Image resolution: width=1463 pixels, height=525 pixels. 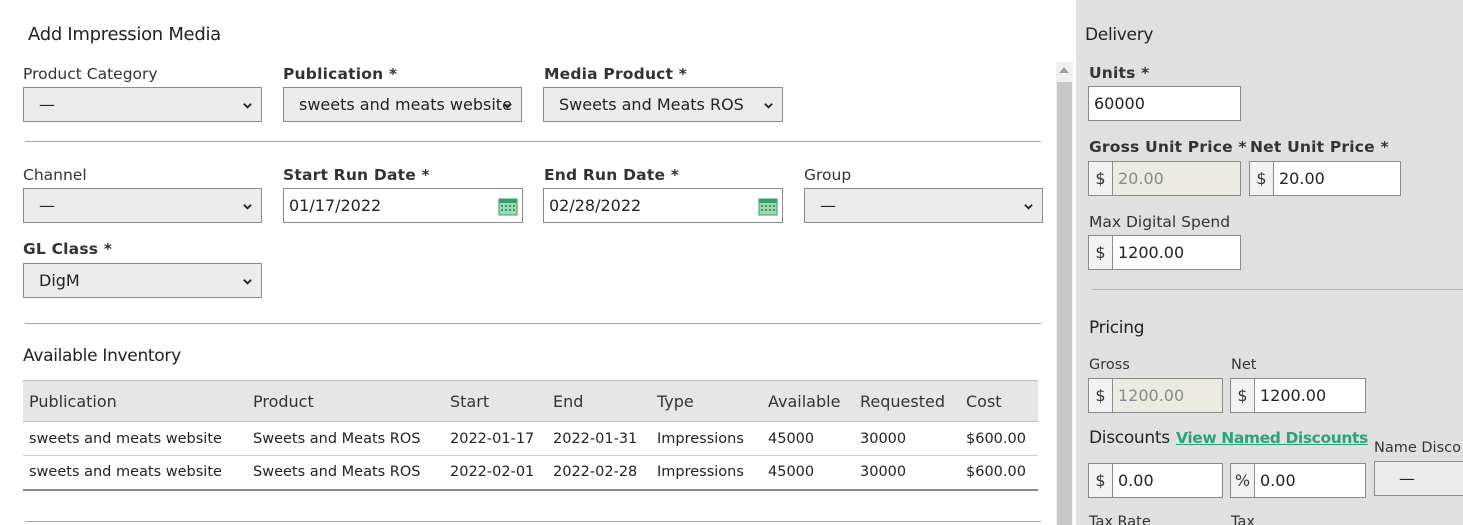 I want to click on table-cell: 2022-01-31, so click(x=599, y=438).